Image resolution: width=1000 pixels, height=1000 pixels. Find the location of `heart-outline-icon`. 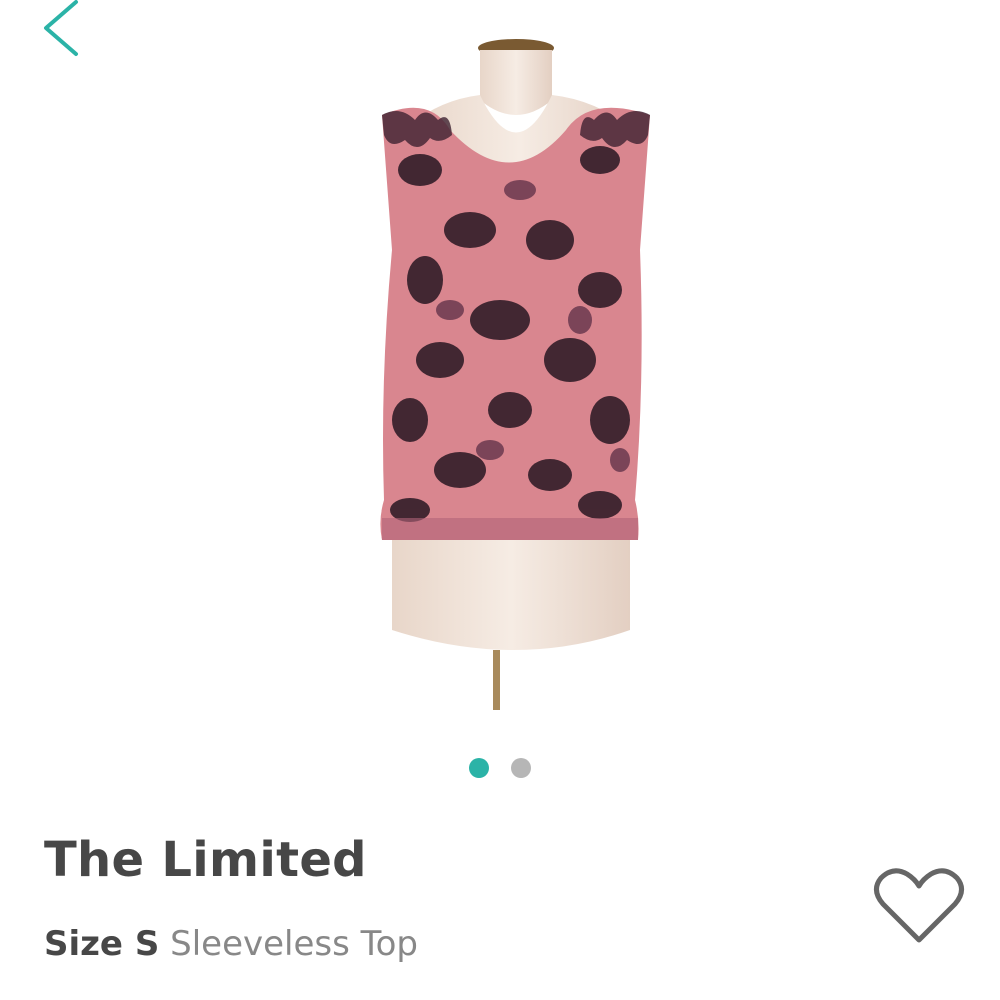

heart-outline-icon is located at coordinates (919, 905).